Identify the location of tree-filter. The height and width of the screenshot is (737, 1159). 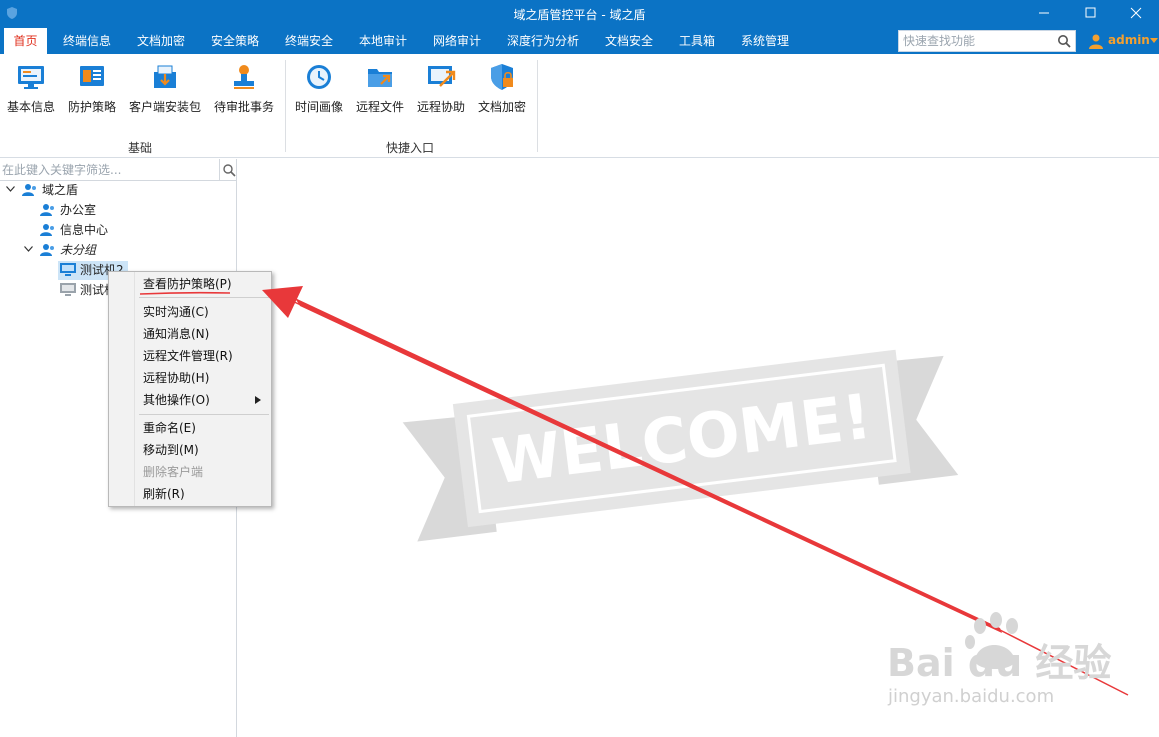
(118, 170).